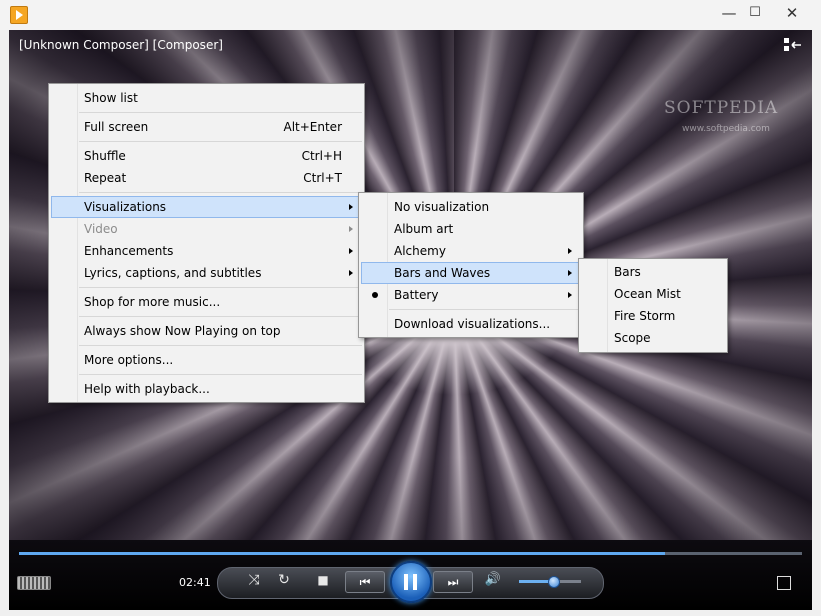 This screenshot has width=821, height=616. Describe the element at coordinates (206, 331) in the screenshot. I see `menu-item-always-on-top: Always show Now Playing on top` at that location.